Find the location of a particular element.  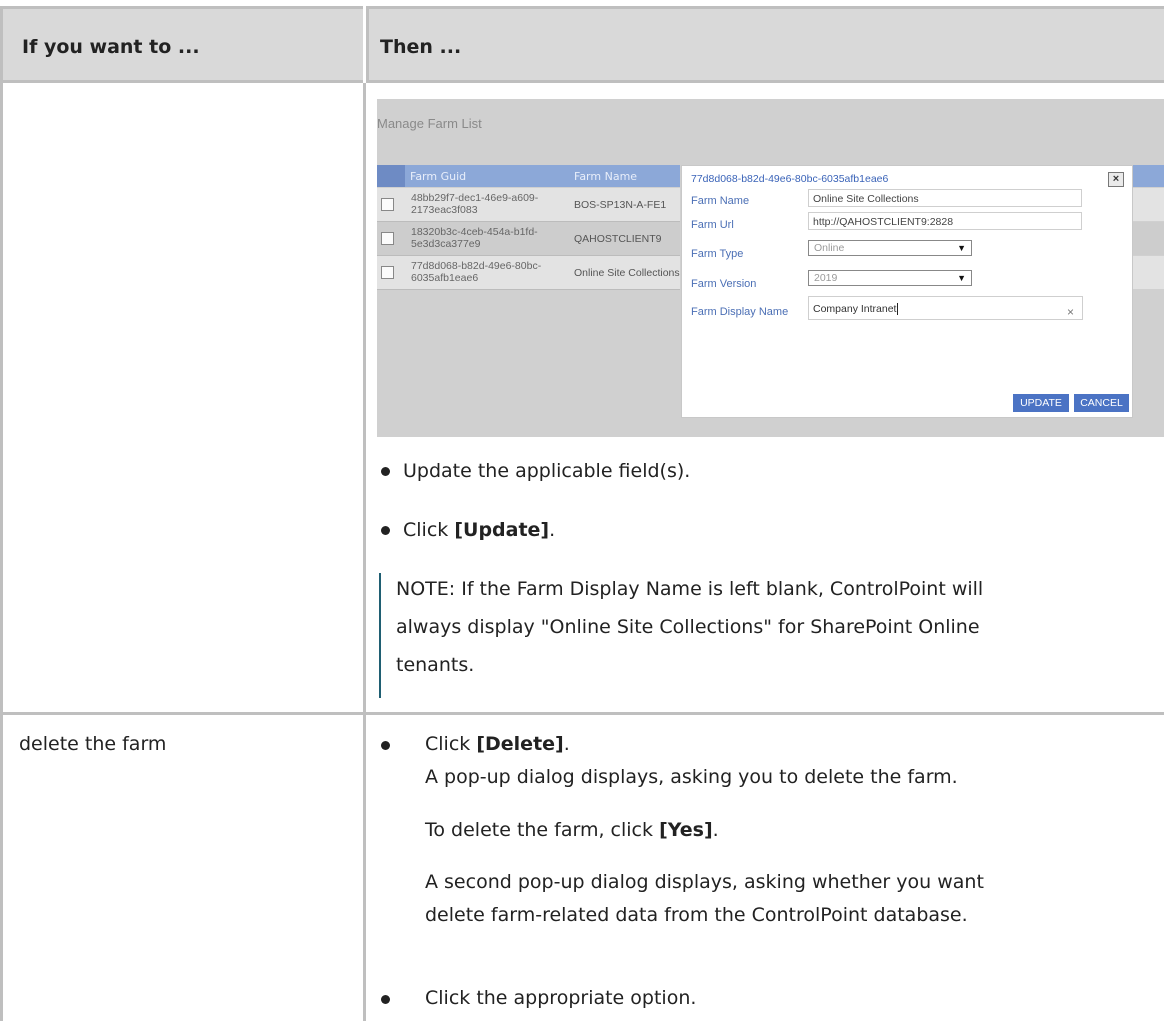

farm-type-select: Online ▼ is located at coordinates (890, 248).